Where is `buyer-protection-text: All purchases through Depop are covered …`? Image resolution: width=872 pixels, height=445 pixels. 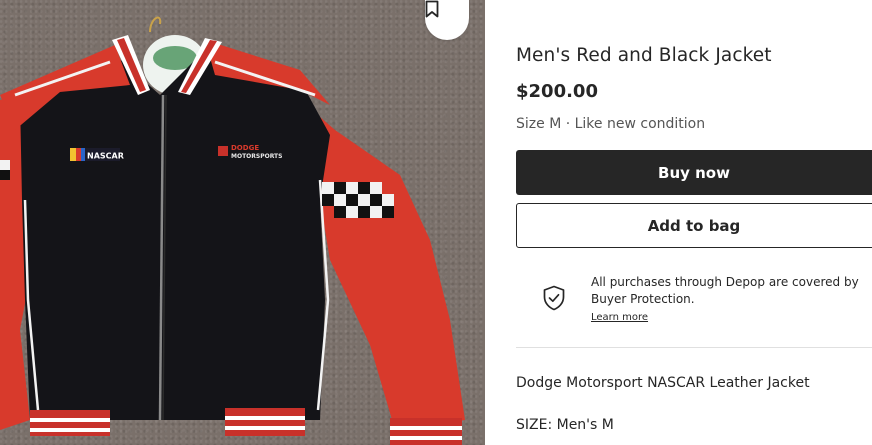
buyer-protection-text: All purchases through Depop are covered … is located at coordinates (725, 290).